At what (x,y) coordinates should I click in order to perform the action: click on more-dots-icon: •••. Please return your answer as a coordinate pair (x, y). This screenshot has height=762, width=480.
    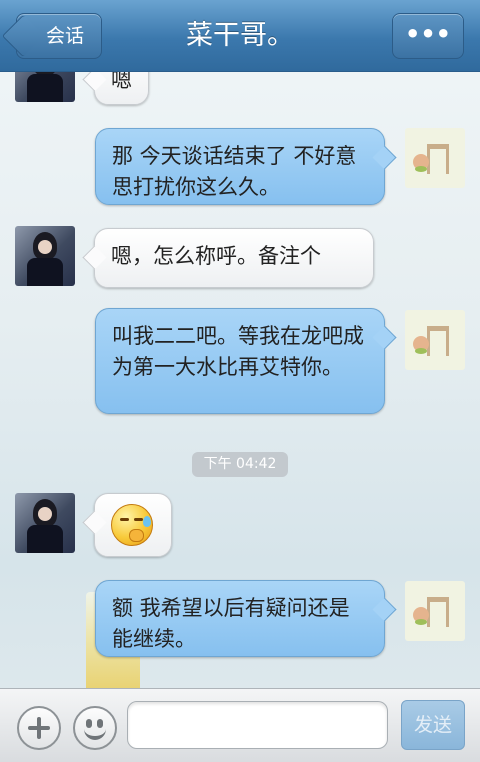
    Looking at the image, I should click on (428, 34).